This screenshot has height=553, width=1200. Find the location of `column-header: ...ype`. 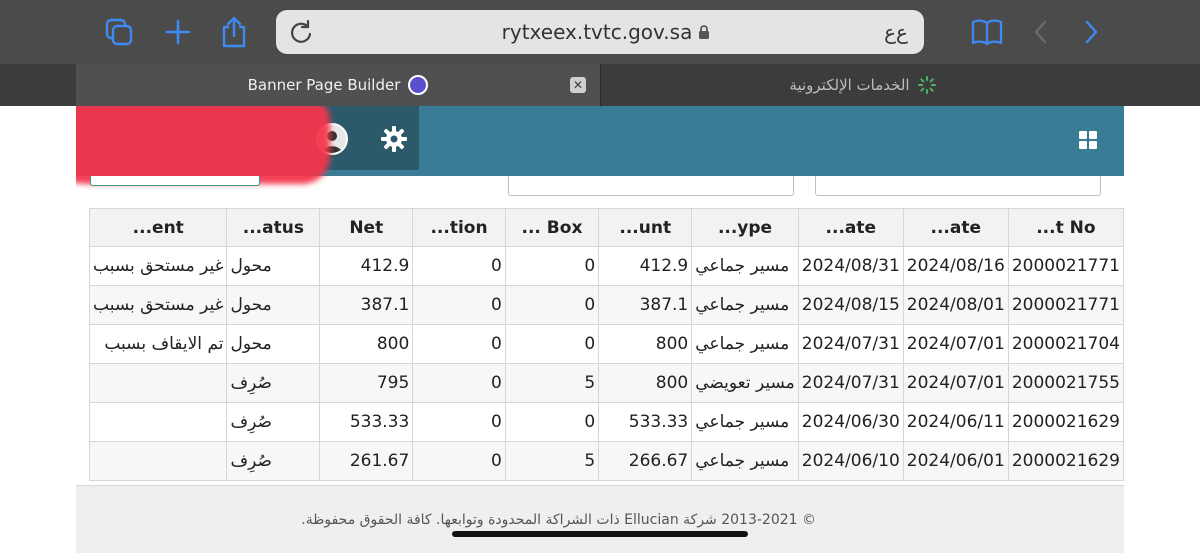

column-header: ...ype is located at coordinates (745, 227).